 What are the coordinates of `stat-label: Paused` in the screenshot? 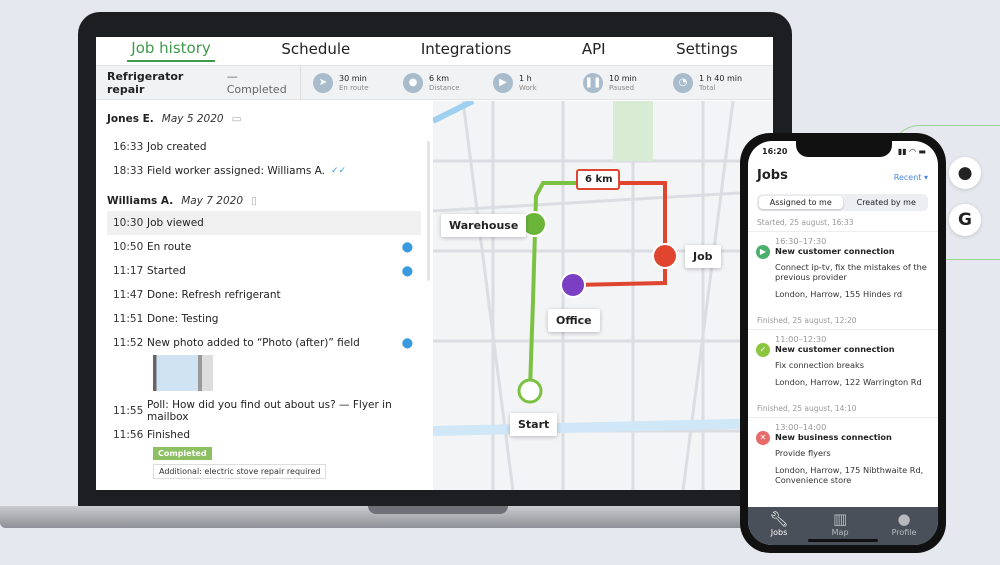 It's located at (622, 87).